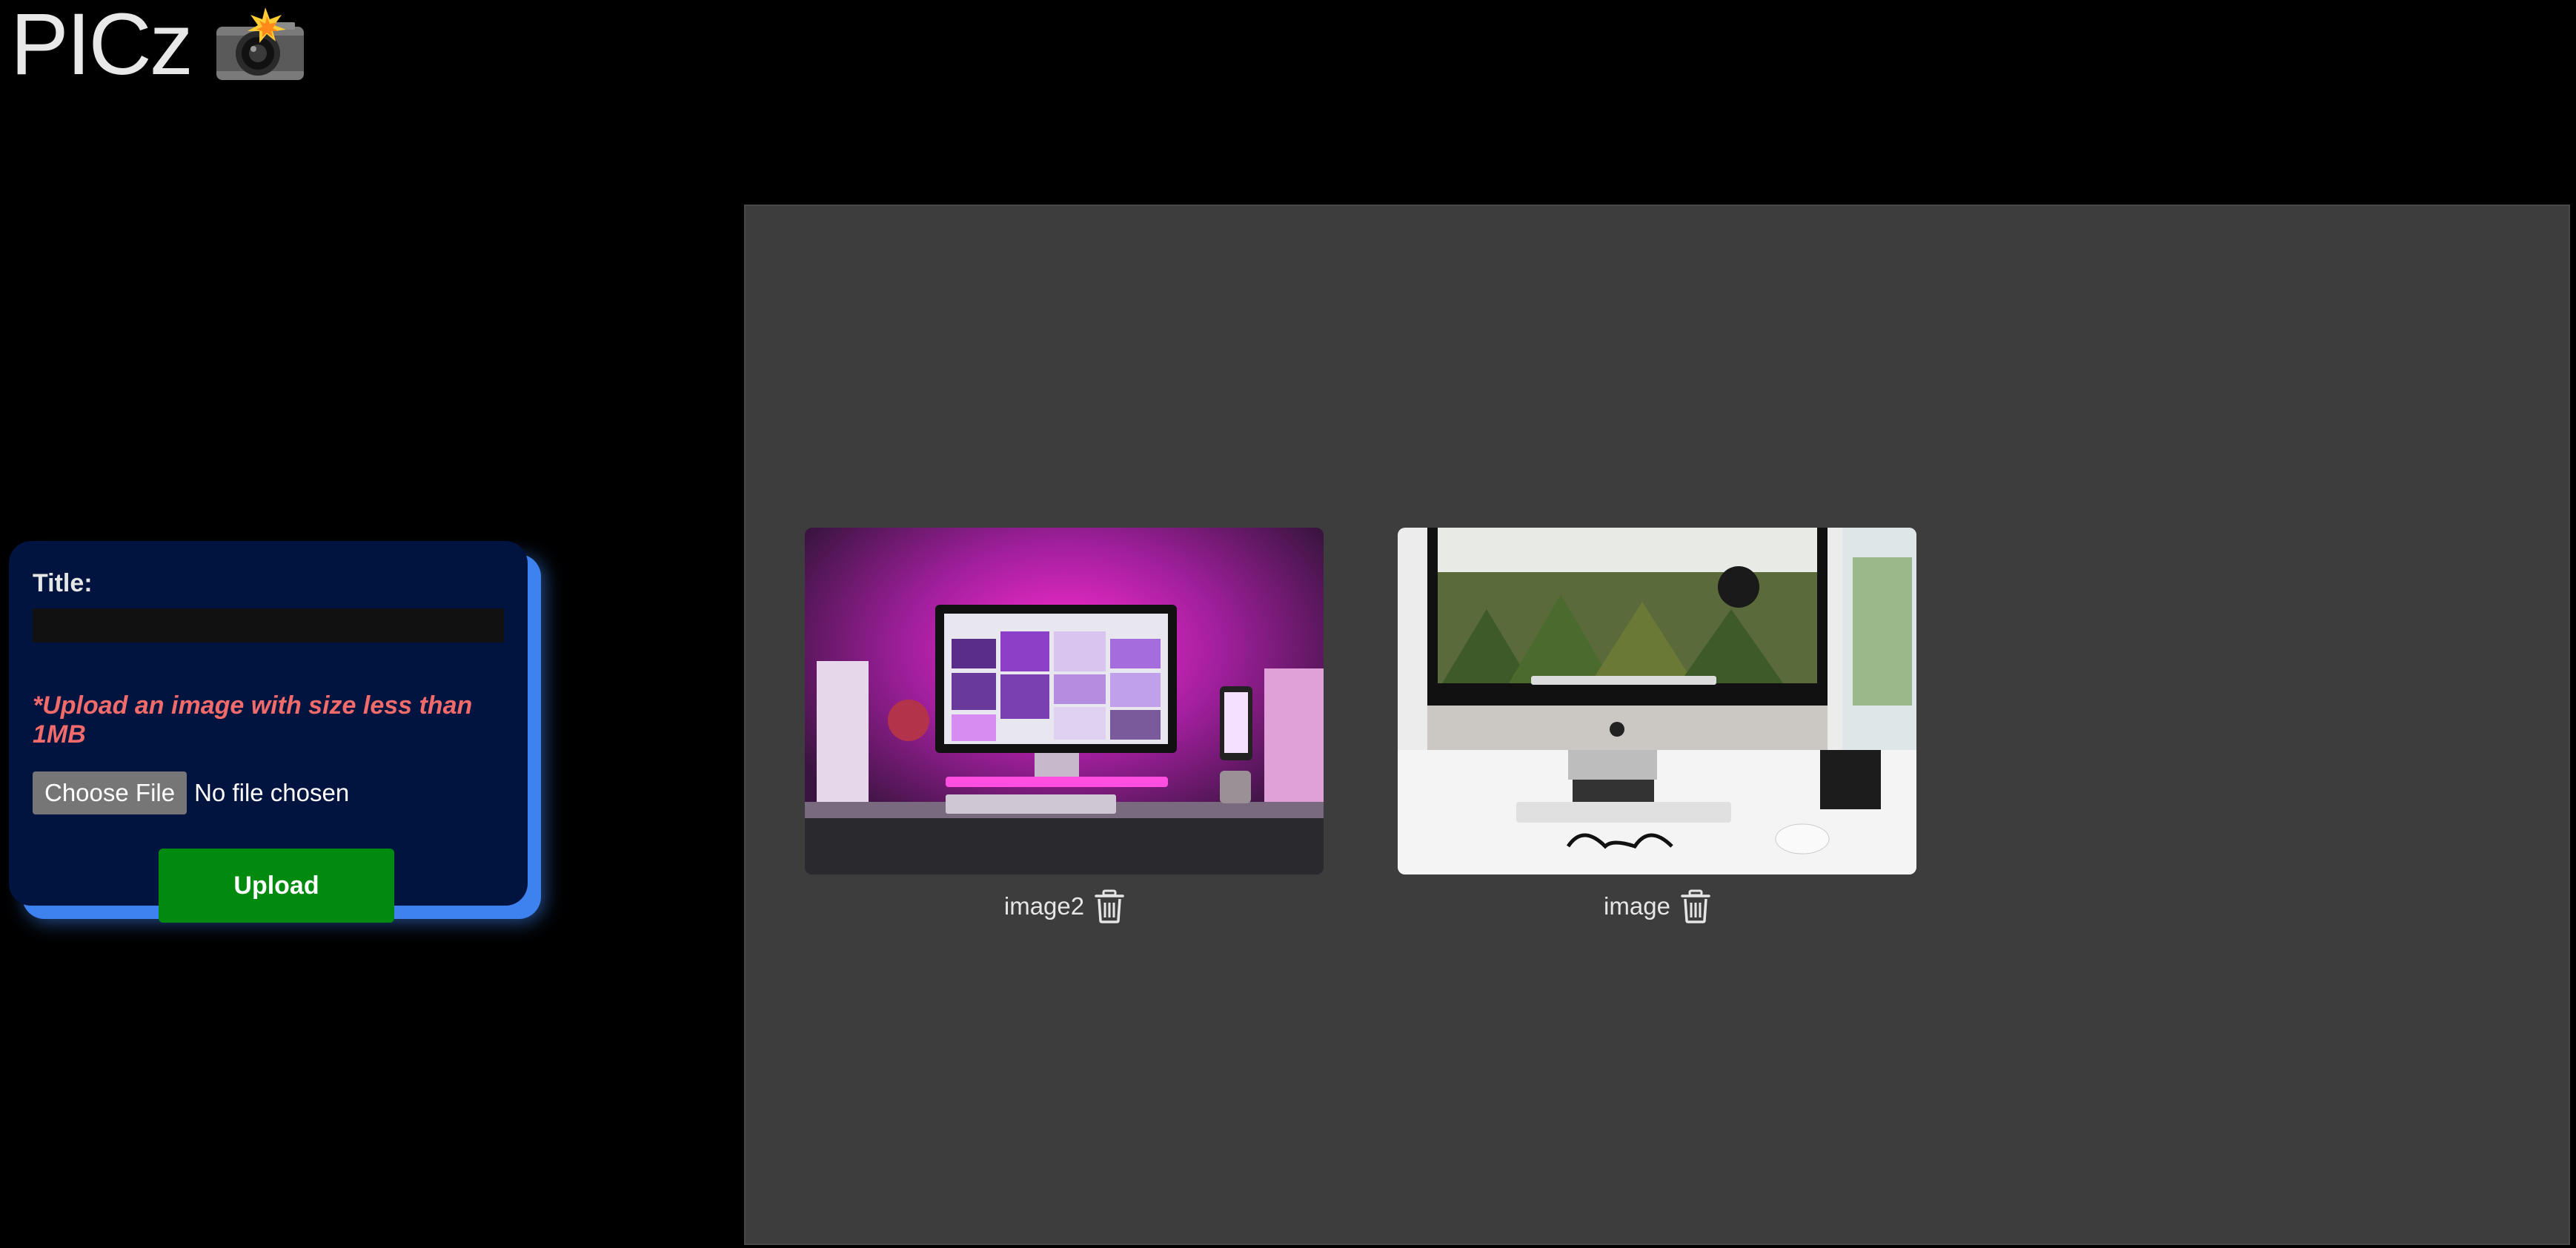 The image size is (2576, 1248). I want to click on file-status: No file chosen, so click(272, 793).